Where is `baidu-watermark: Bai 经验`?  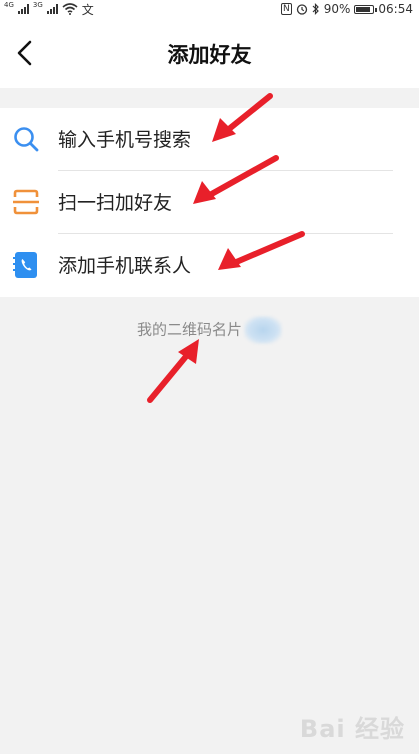
baidu-watermark: Bai 经验 is located at coordinates (352, 729).